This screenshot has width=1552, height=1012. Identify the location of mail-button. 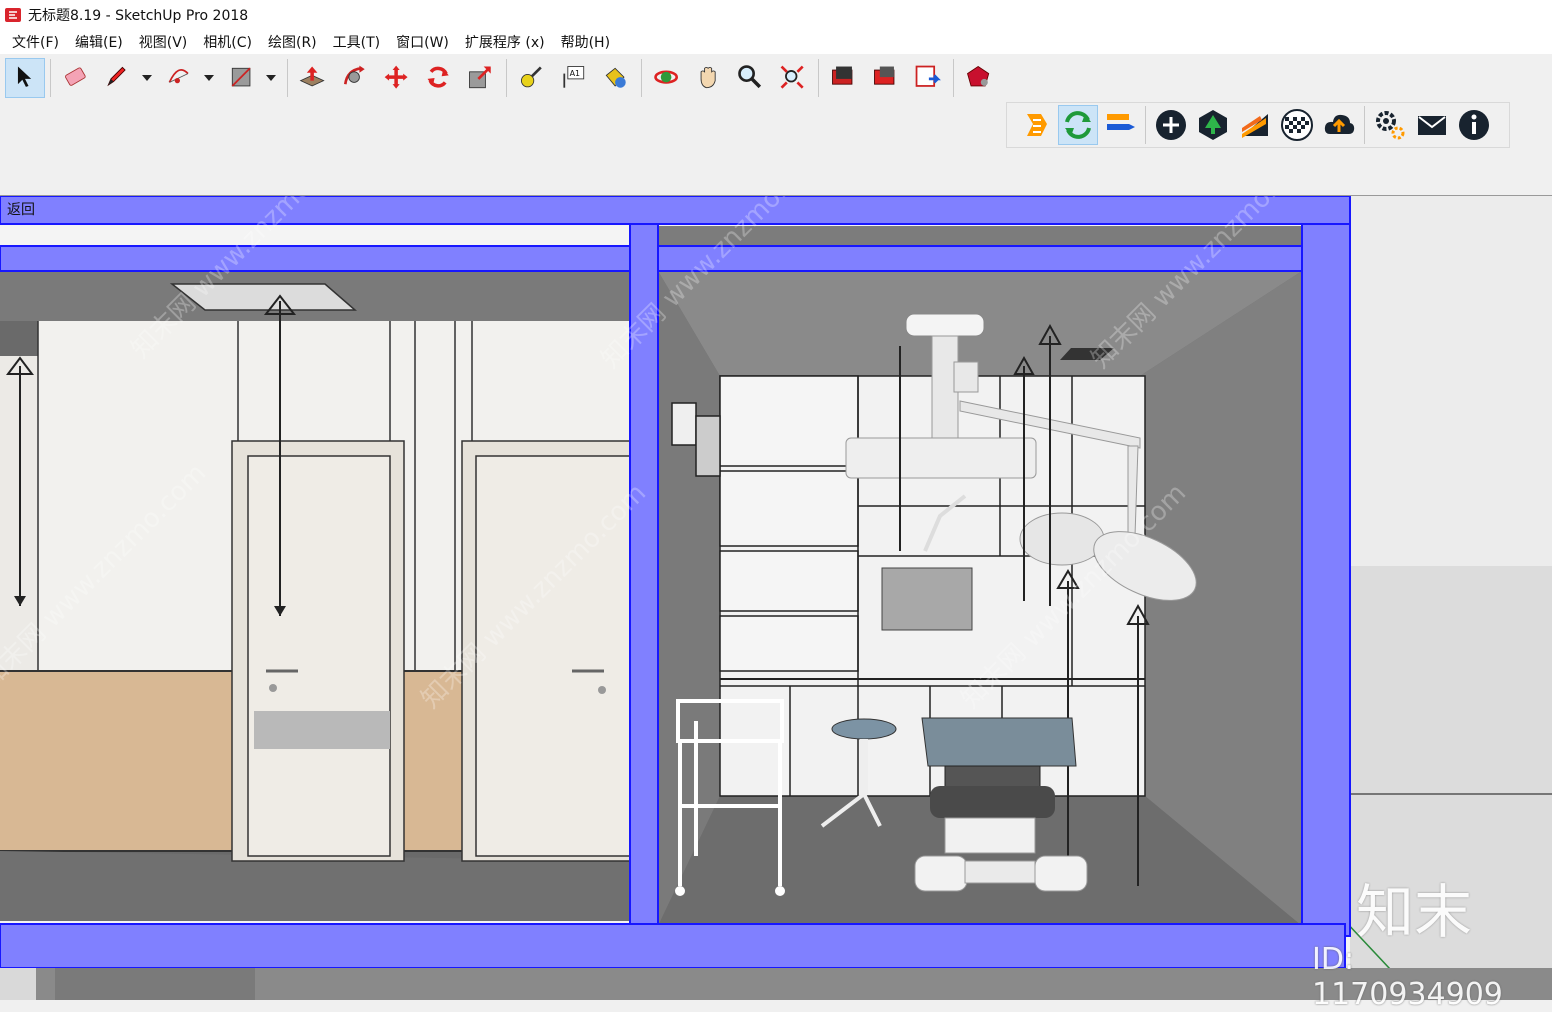
(1432, 125).